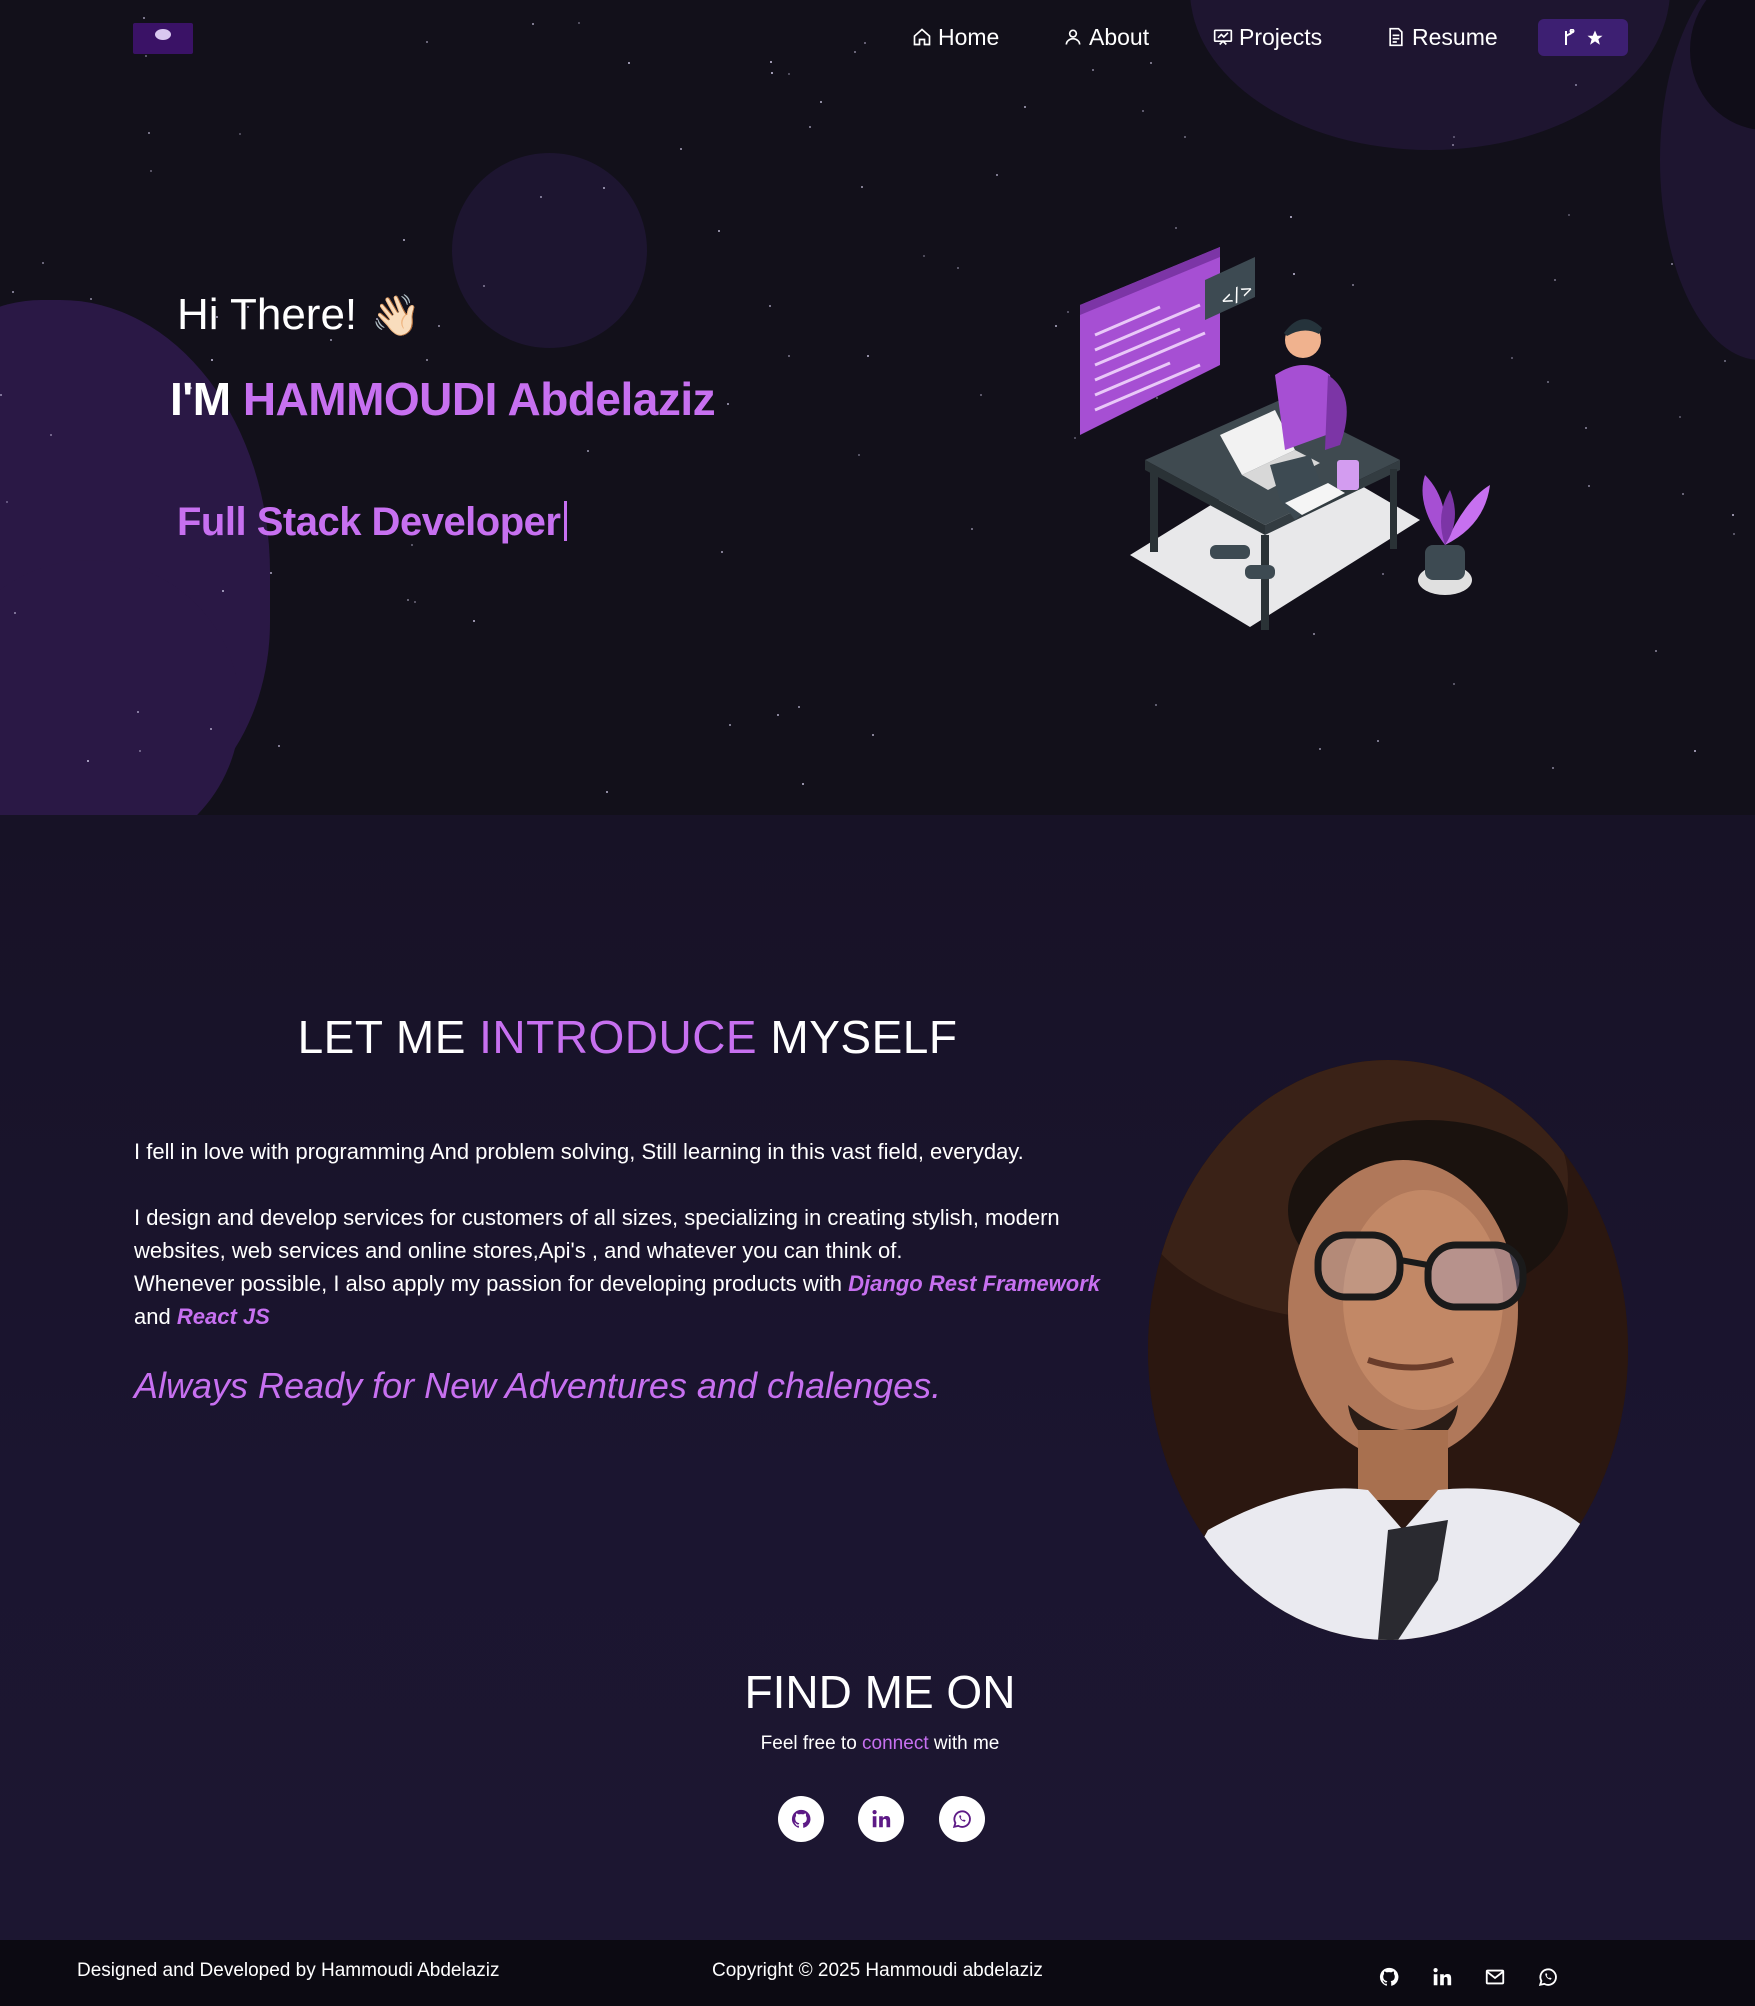 This screenshot has width=1755, height=2006. I want to click on footer-github-link, so click(1389, 1977).